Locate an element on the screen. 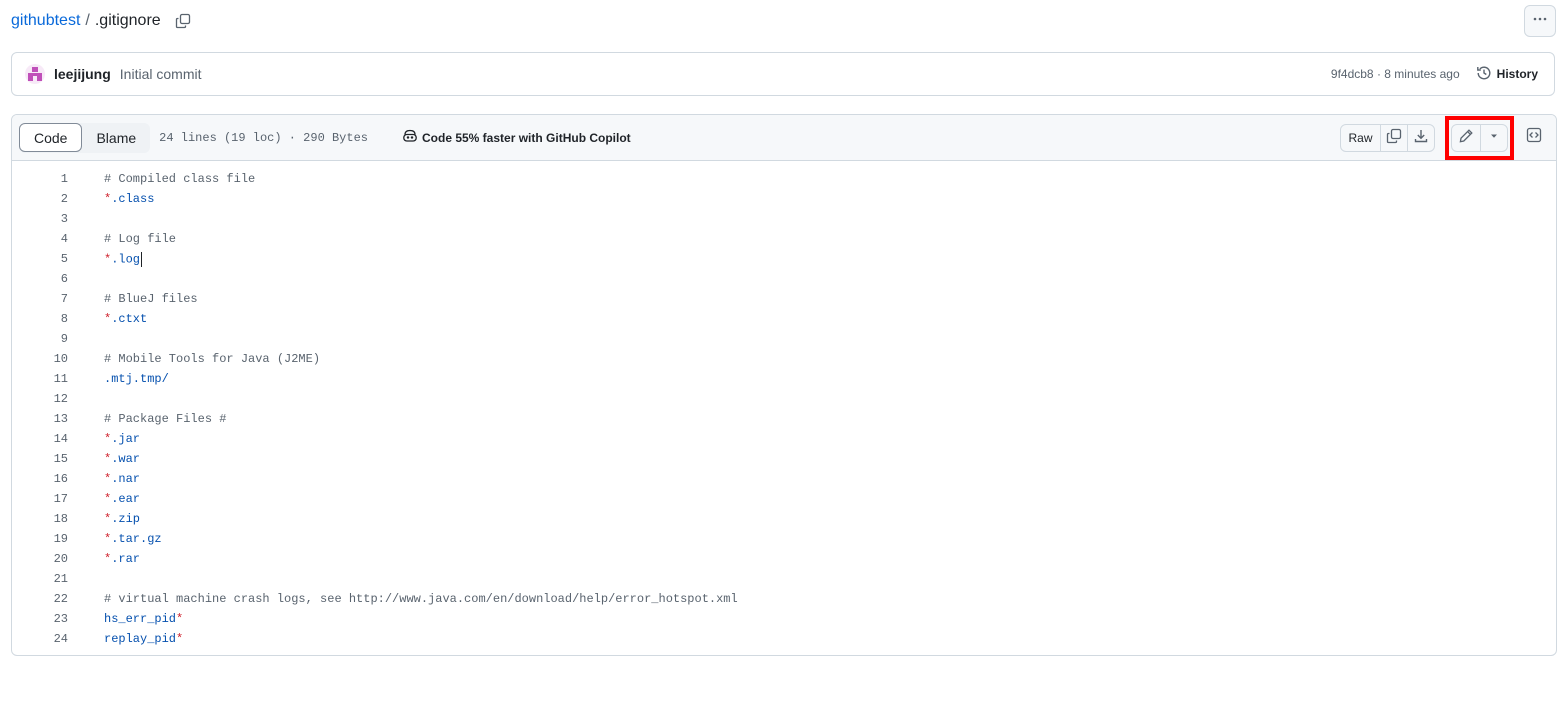 Image resolution: width=1563 pixels, height=706 pixels. code-line: 1 # Compiled class file is located at coordinates (784, 179).